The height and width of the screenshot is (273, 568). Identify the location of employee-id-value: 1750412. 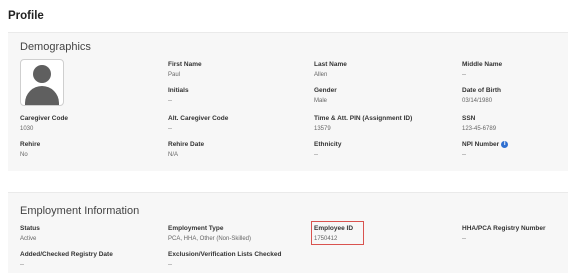
(326, 239).